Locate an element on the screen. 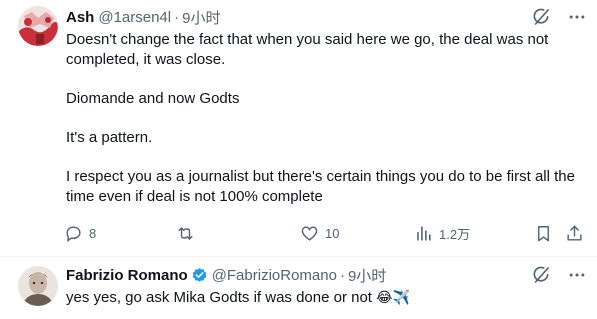 Image resolution: width=597 pixels, height=319 pixels. views-button: 1.2万 is located at coordinates (442, 233).